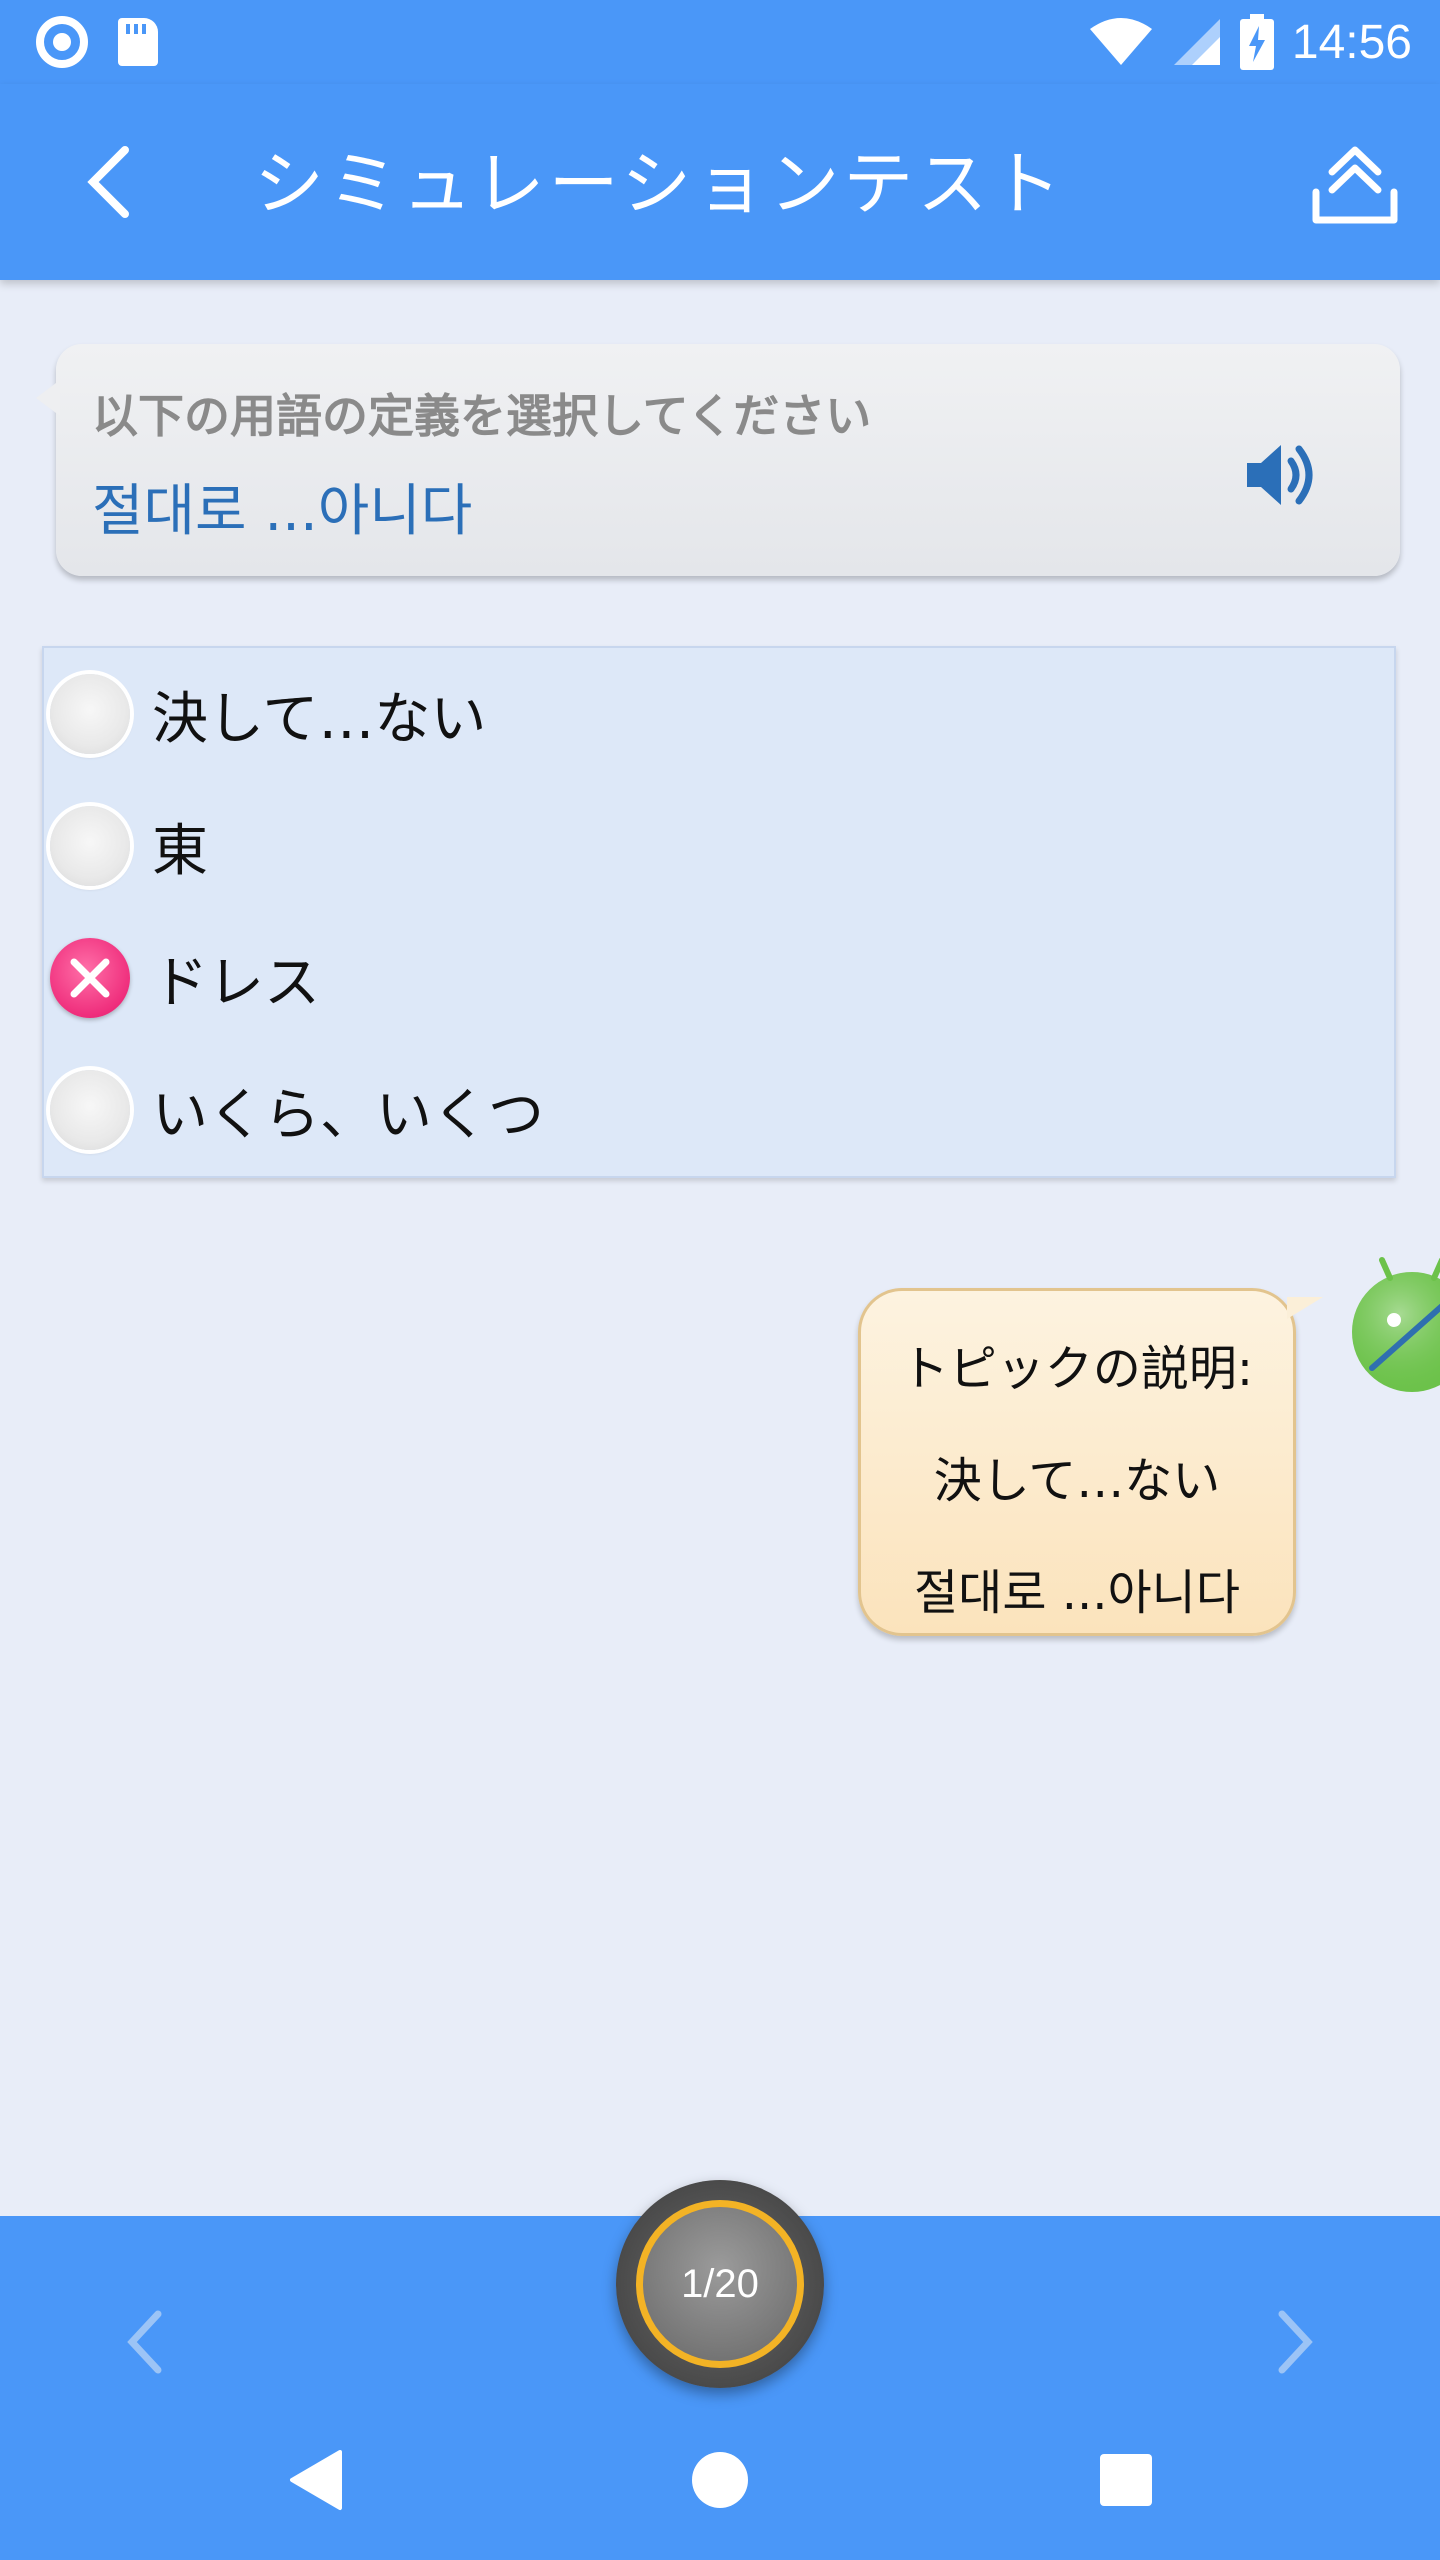  Describe the element at coordinates (719, 714) in the screenshot. I see `answer-option: 決して…ない` at that location.